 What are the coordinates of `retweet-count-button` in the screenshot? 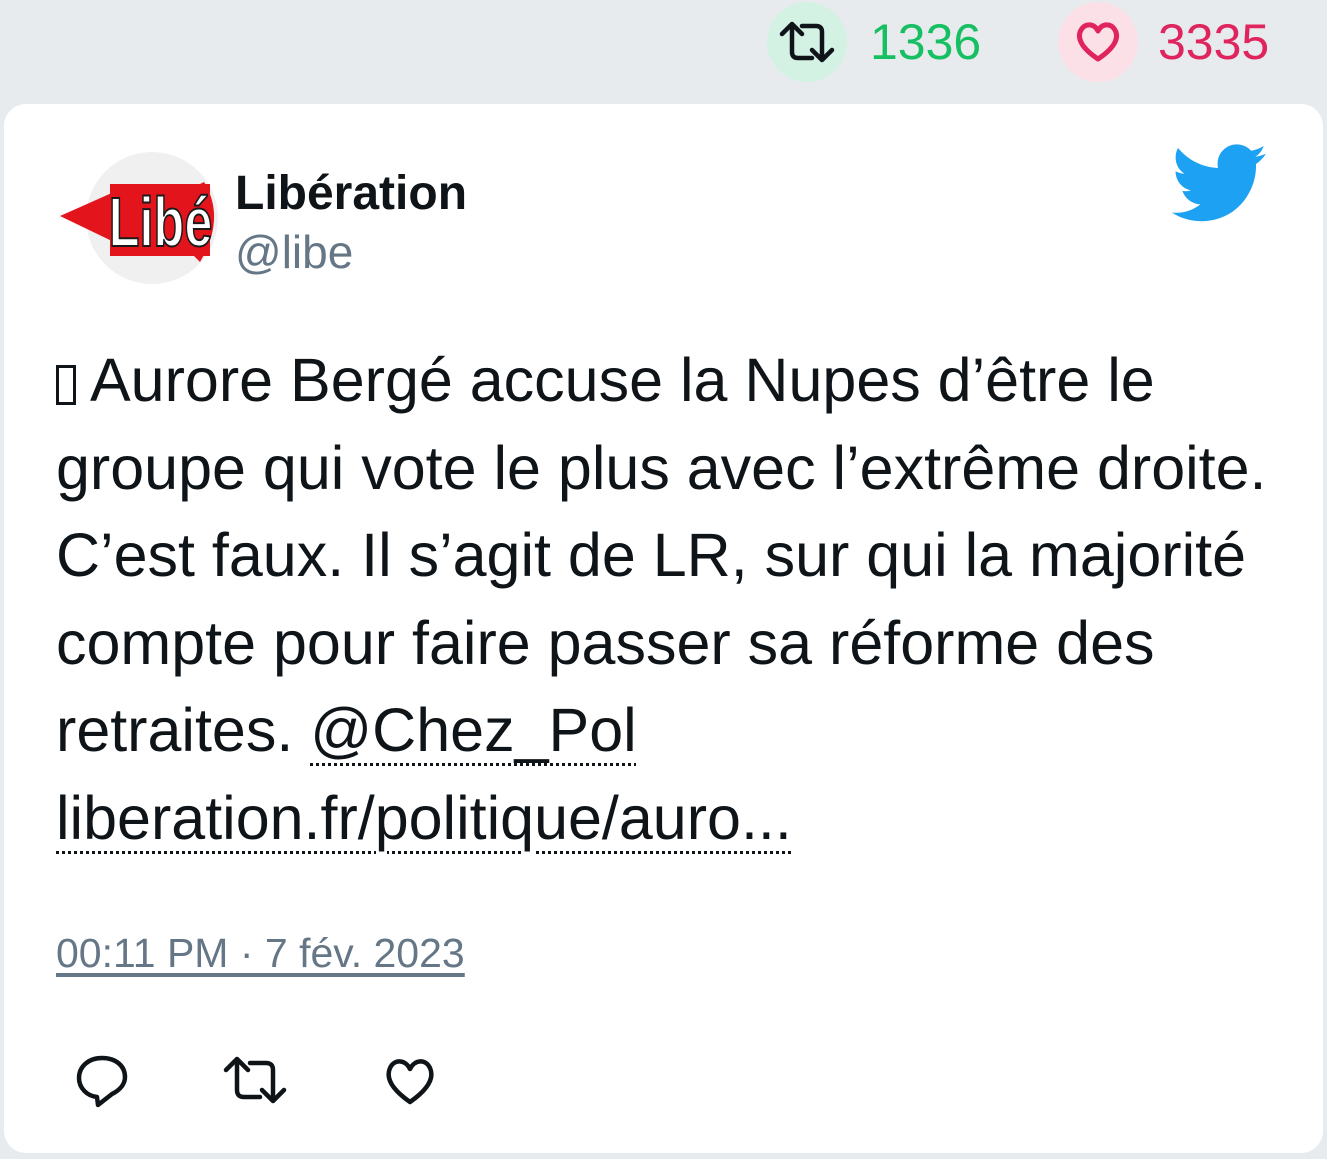 It's located at (807, 42).